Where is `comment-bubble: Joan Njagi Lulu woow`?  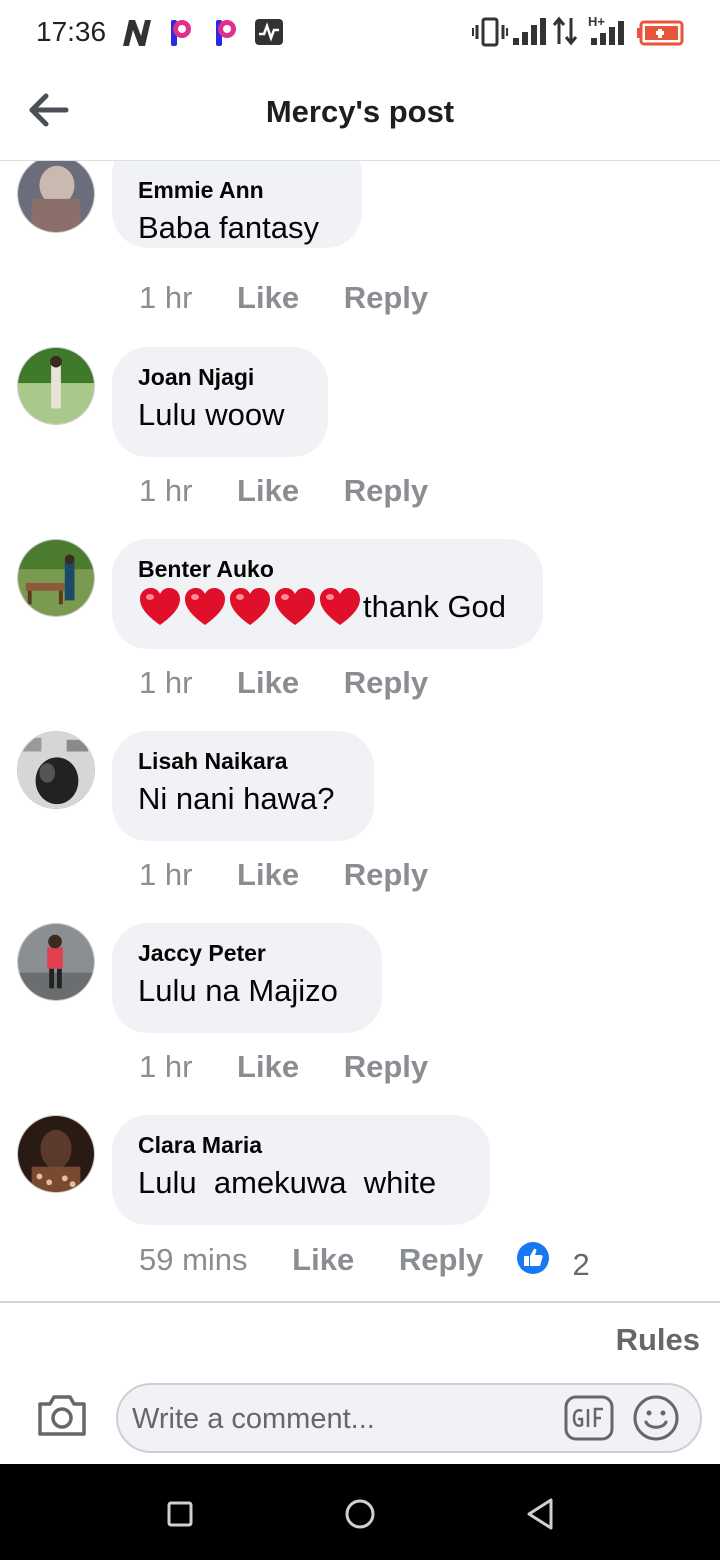 comment-bubble: Joan Njagi Lulu woow is located at coordinates (220, 402).